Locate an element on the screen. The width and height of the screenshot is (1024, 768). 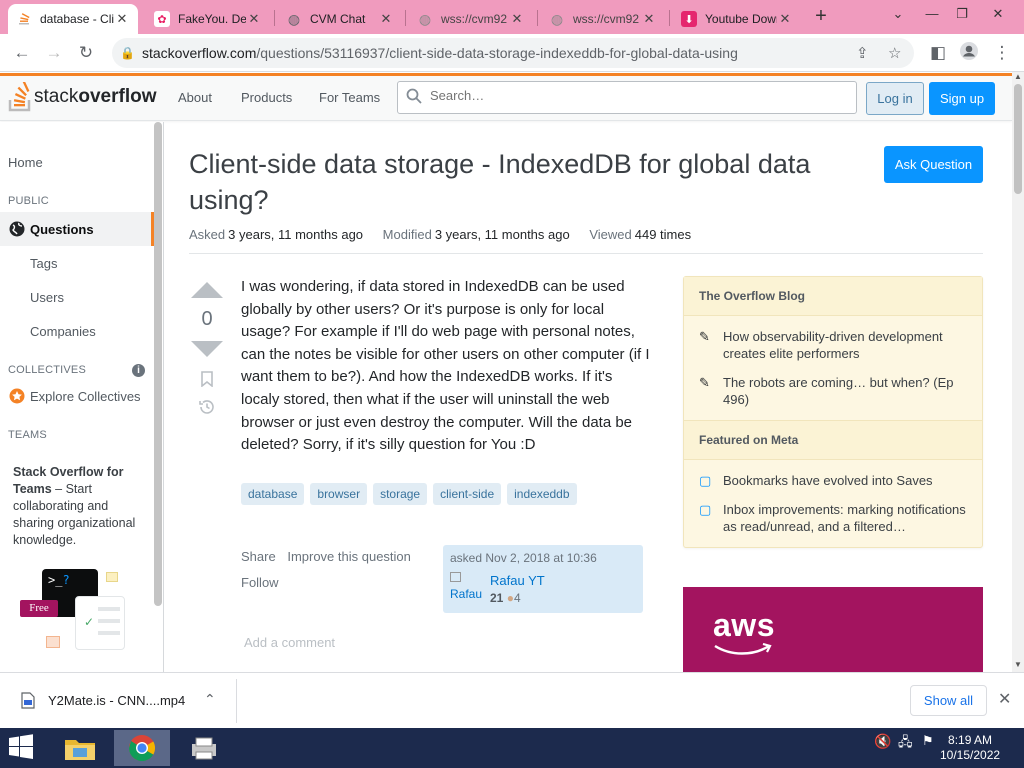
minimize-icon: — is located at coordinates (932, 13).